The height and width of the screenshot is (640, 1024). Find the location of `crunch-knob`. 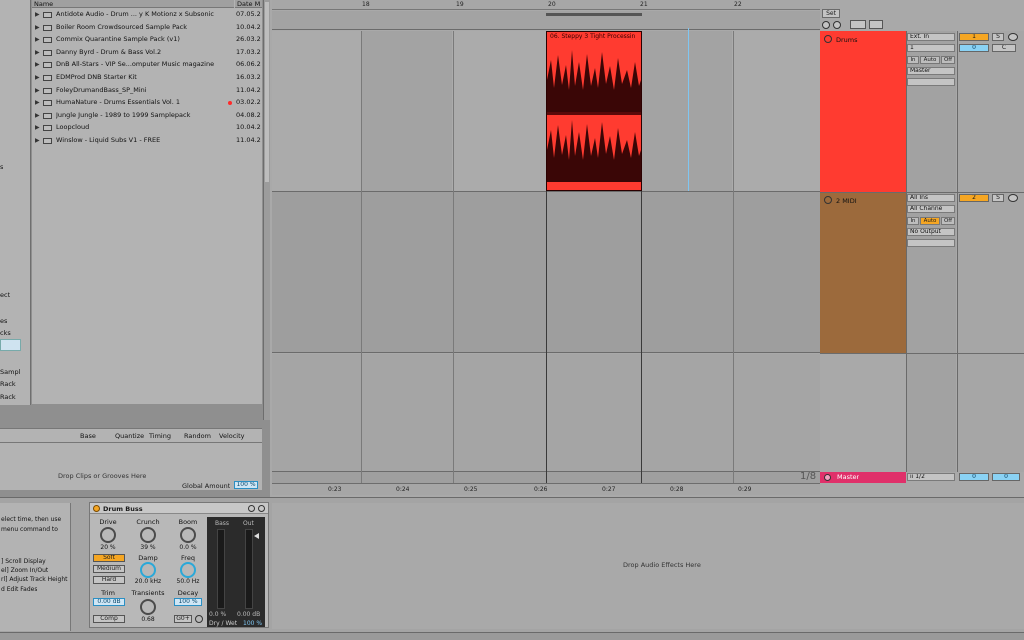

crunch-knob is located at coordinates (148, 535).